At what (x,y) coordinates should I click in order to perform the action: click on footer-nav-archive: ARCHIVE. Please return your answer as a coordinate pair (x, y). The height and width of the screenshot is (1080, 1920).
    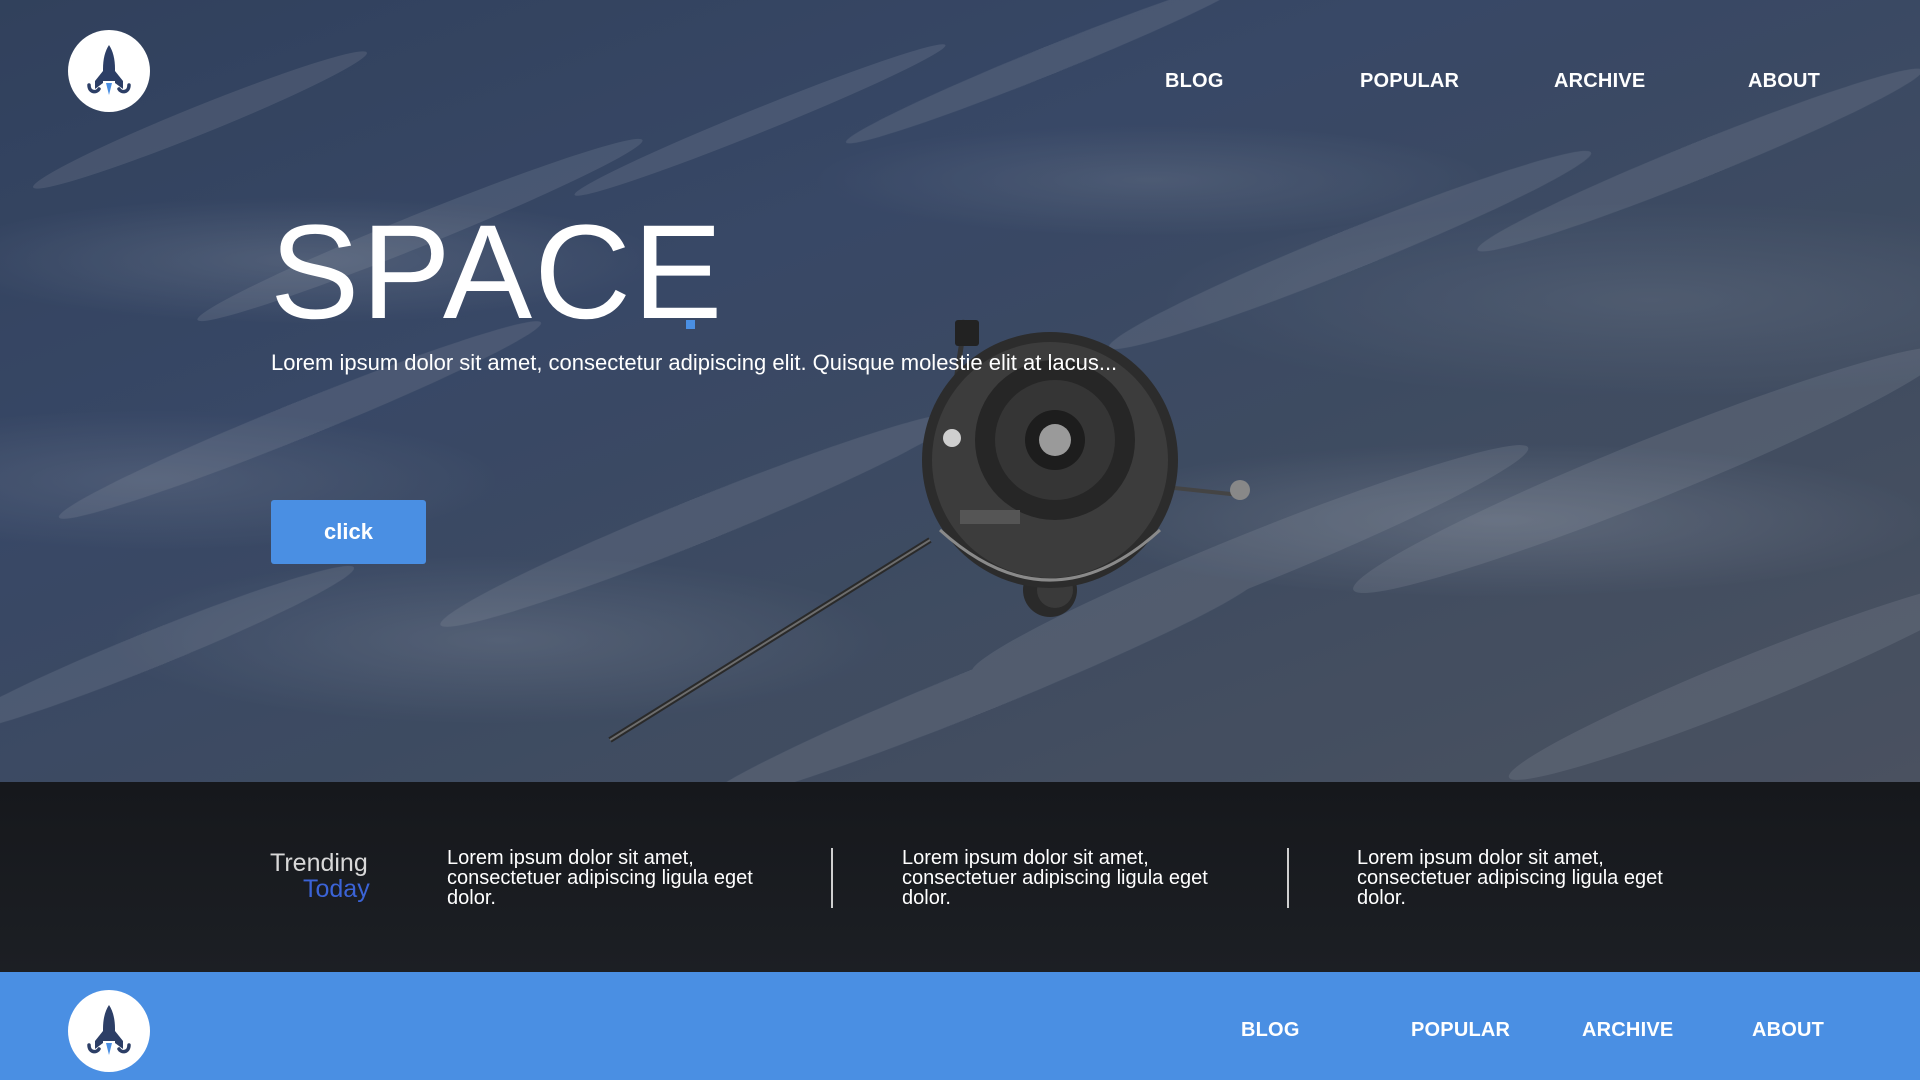
    Looking at the image, I should click on (1627, 1030).